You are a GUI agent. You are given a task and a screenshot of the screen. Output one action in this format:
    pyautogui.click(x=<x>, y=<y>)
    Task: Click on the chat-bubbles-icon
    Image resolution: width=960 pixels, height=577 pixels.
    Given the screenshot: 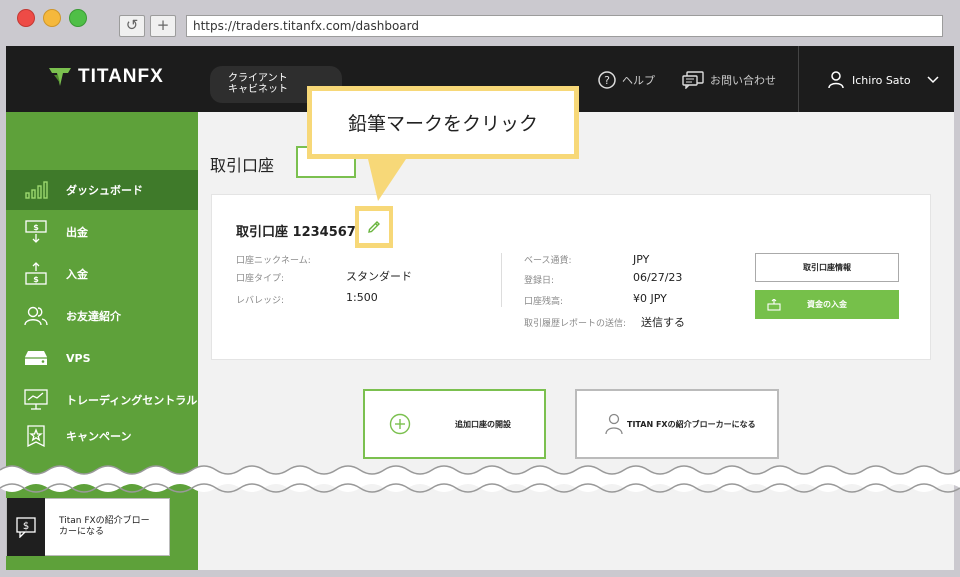 What is the action you would take?
    pyautogui.click(x=693, y=80)
    